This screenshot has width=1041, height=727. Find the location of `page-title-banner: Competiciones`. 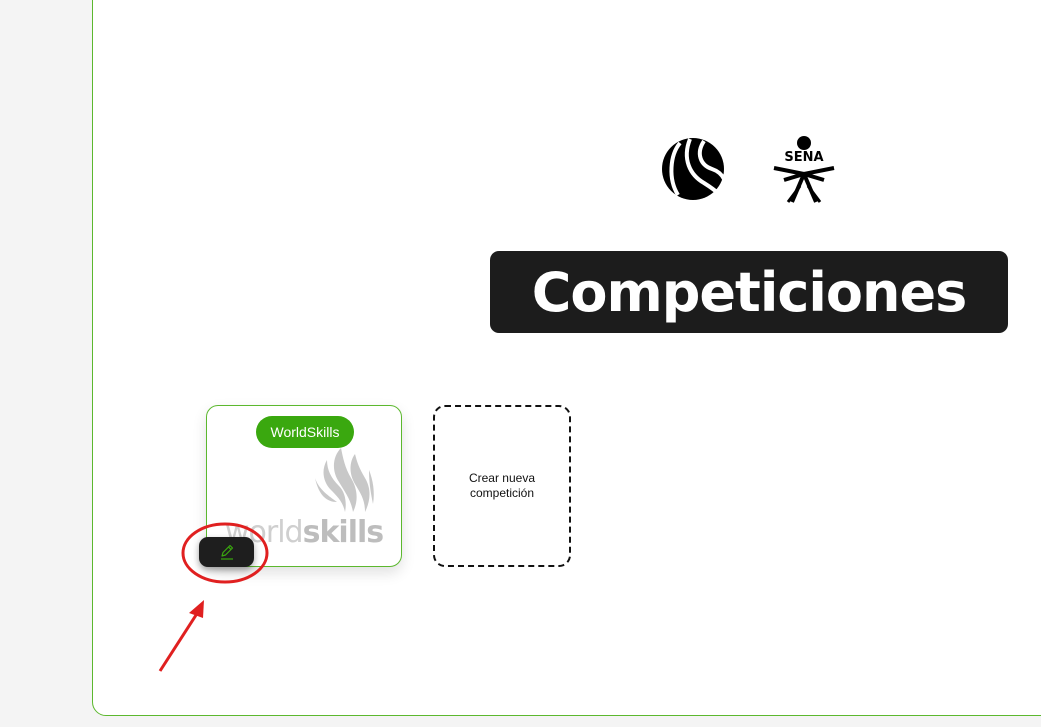

page-title-banner: Competiciones is located at coordinates (749, 292).